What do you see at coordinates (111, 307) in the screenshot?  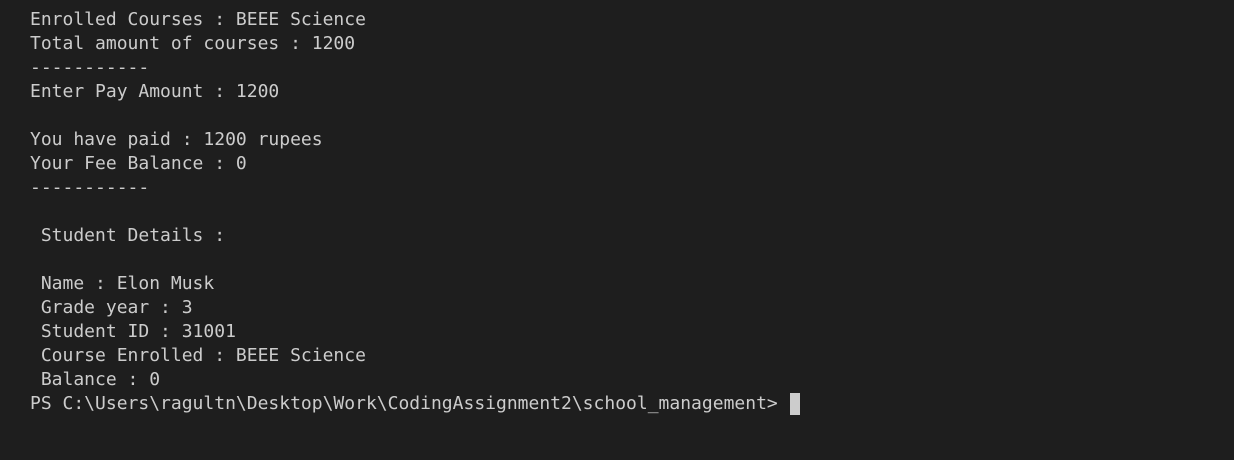 I see `output-line-grade-year: Grade year : 3` at bounding box center [111, 307].